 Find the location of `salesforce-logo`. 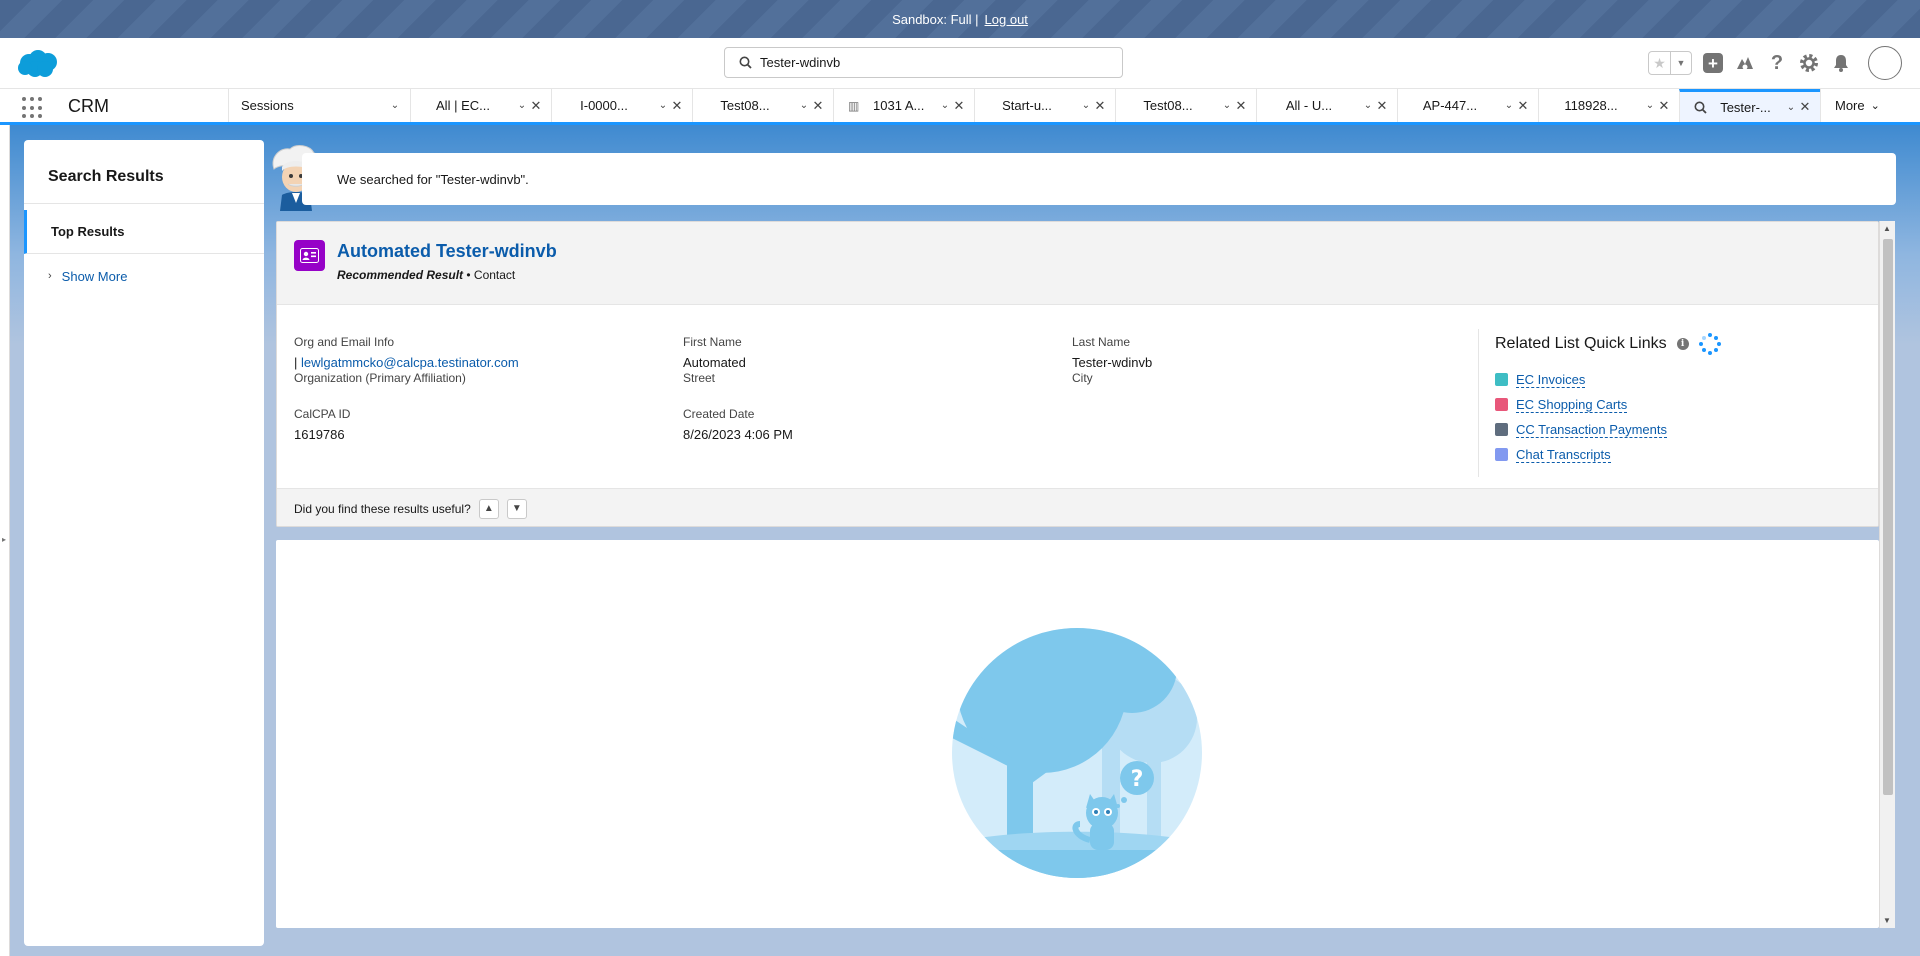

salesforce-logo is located at coordinates (38, 63).